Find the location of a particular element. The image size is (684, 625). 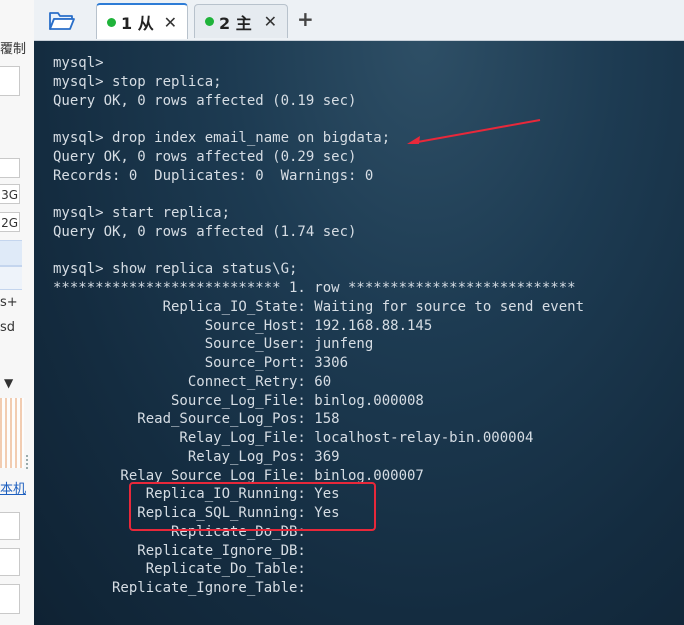

background-window-edge: 覆制 3G 2G s+ sd ▼ 本机 is located at coordinates (17, 312).